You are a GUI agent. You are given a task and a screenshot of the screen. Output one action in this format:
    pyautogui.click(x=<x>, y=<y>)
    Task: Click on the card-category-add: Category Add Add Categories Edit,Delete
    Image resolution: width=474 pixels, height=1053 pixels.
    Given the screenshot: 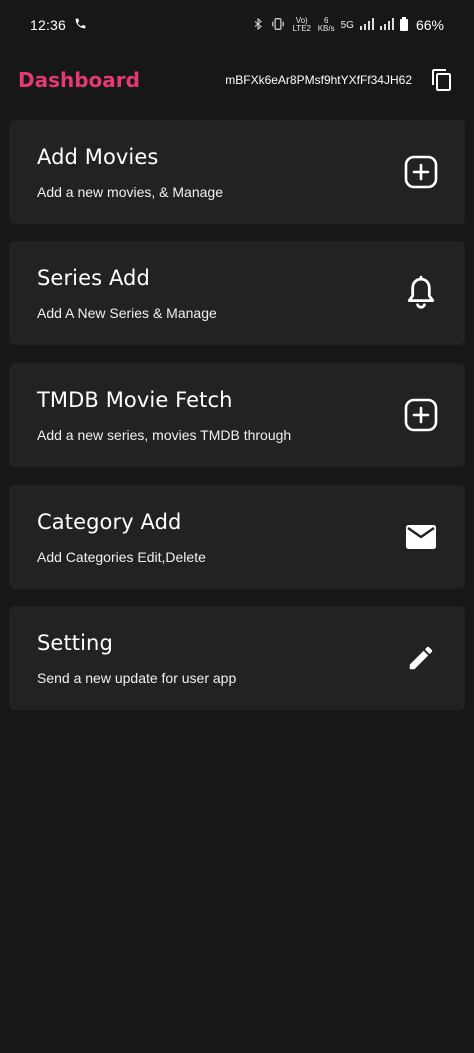 What is the action you would take?
    pyautogui.click(x=237, y=537)
    